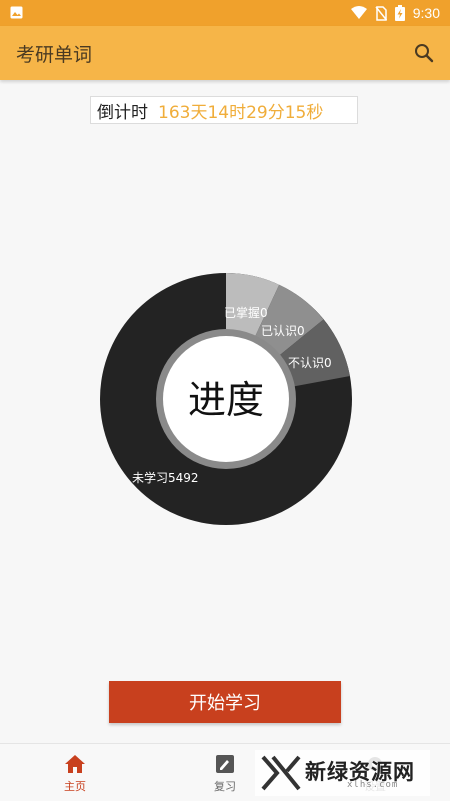 The height and width of the screenshot is (801, 450). Describe the element at coordinates (342, 773) in the screenshot. I see `watermark: 新绿资源网 xlhs.com` at that location.